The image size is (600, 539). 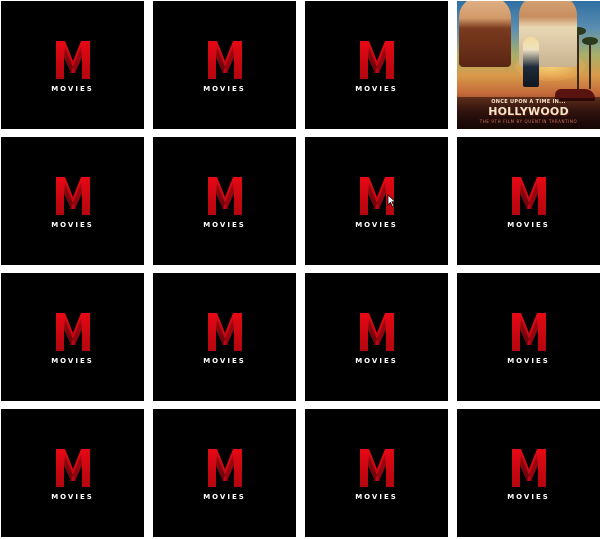 What do you see at coordinates (528, 121) in the screenshot?
I see `poster-credit: THE 9TH FILM BY QUENTIN TARANTINO` at bounding box center [528, 121].